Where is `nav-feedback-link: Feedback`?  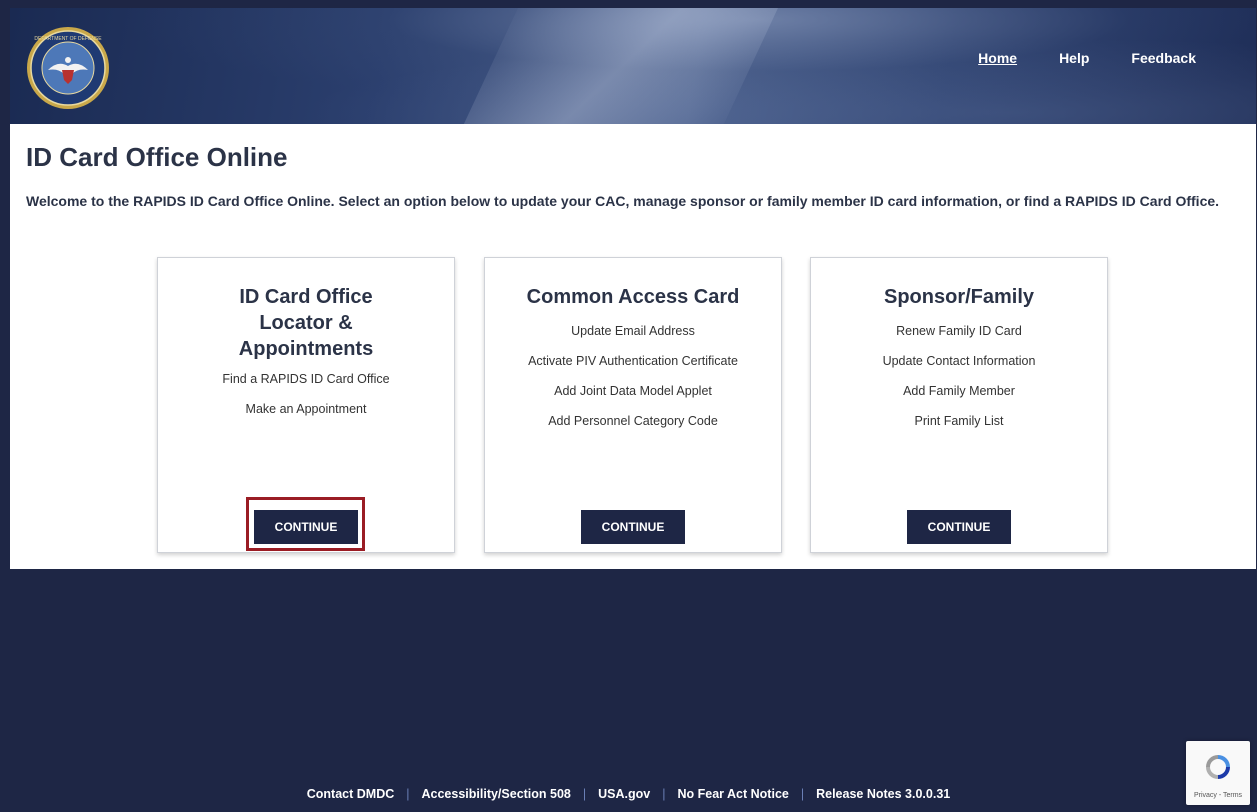 nav-feedback-link: Feedback is located at coordinates (1163, 58).